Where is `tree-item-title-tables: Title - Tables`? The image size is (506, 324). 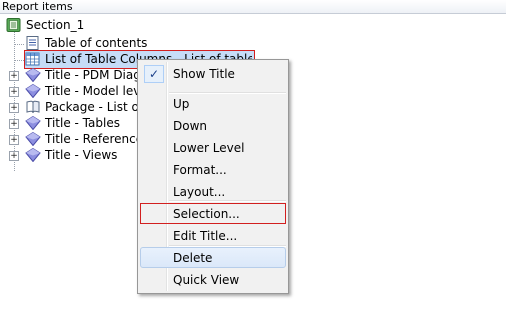
tree-item-title-tables: Title - Tables is located at coordinates (85, 123).